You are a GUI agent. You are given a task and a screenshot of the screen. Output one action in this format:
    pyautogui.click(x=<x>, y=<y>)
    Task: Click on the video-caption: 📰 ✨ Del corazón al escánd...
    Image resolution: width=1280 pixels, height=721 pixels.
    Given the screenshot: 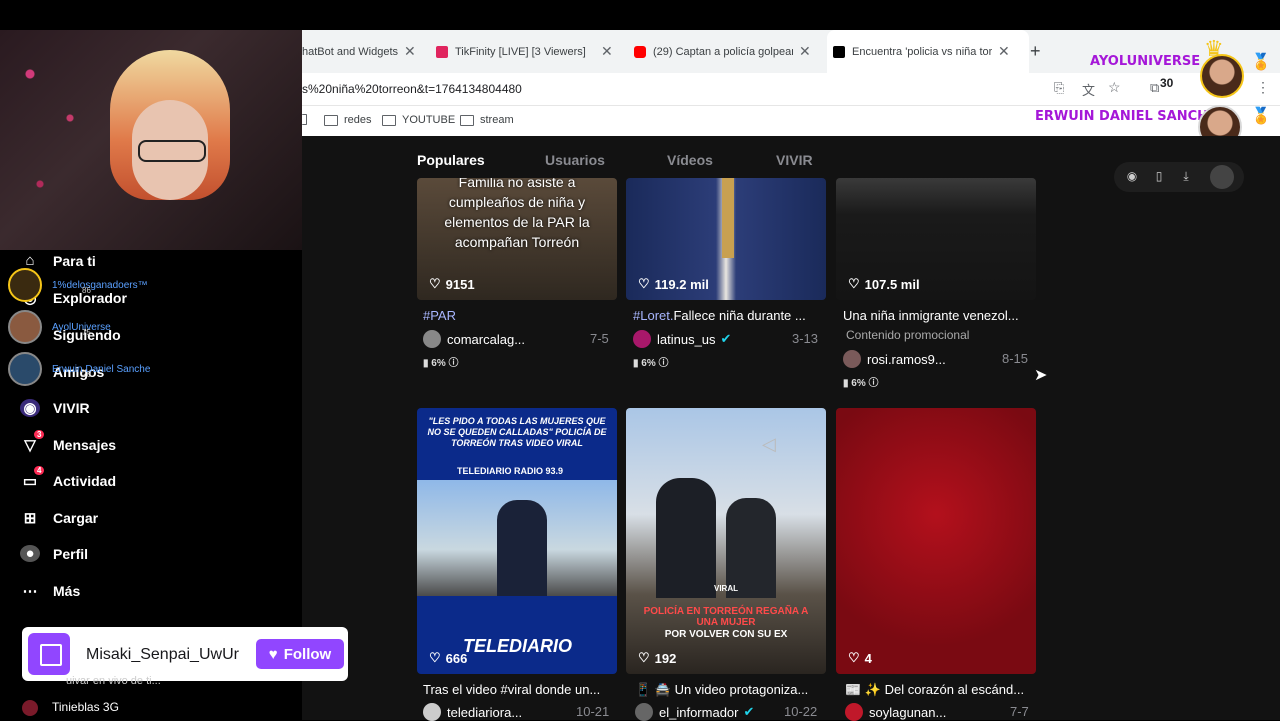 What is the action you would take?
    pyautogui.click(x=942, y=690)
    